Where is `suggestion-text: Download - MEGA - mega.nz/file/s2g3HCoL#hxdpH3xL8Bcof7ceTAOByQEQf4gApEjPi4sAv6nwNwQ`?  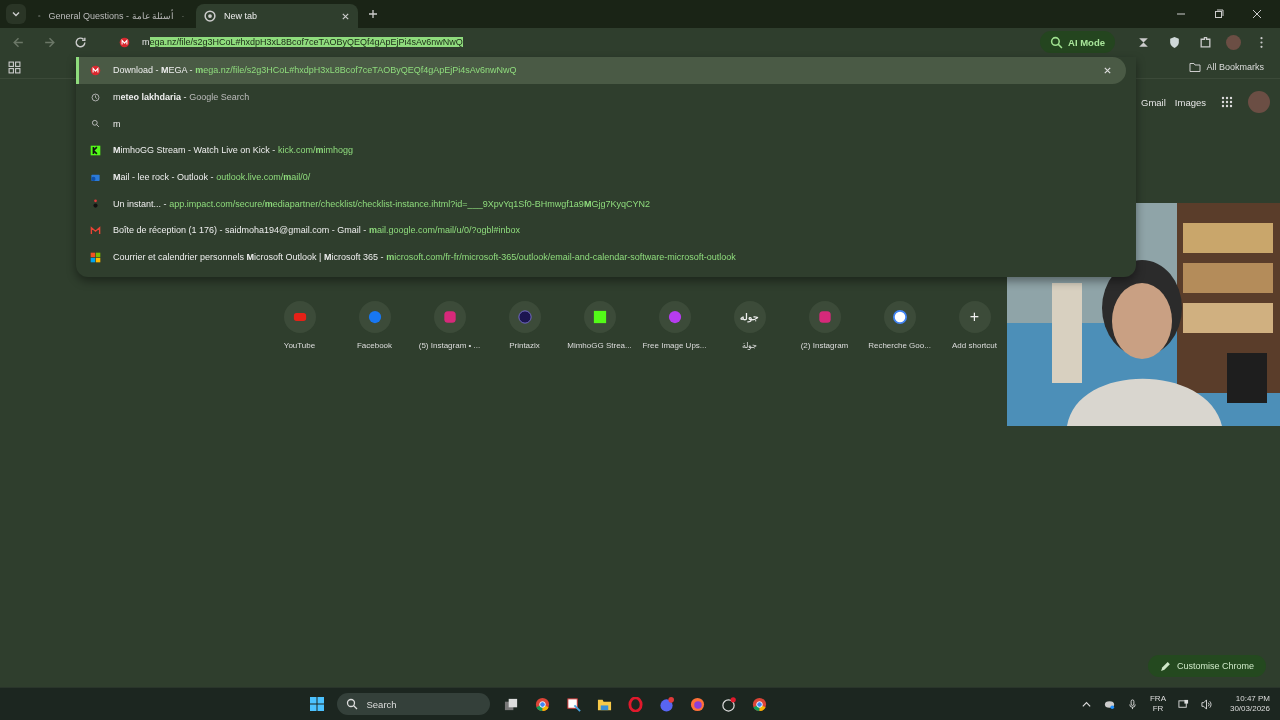
suggestion-text: Download - MEGA - mega.nz/file/s2g3HCoL#hxdpH3xL8Bcof7ceTAOByQEQf4gApEjPi4sAv6nwNwQ is located at coordinates (315, 70).